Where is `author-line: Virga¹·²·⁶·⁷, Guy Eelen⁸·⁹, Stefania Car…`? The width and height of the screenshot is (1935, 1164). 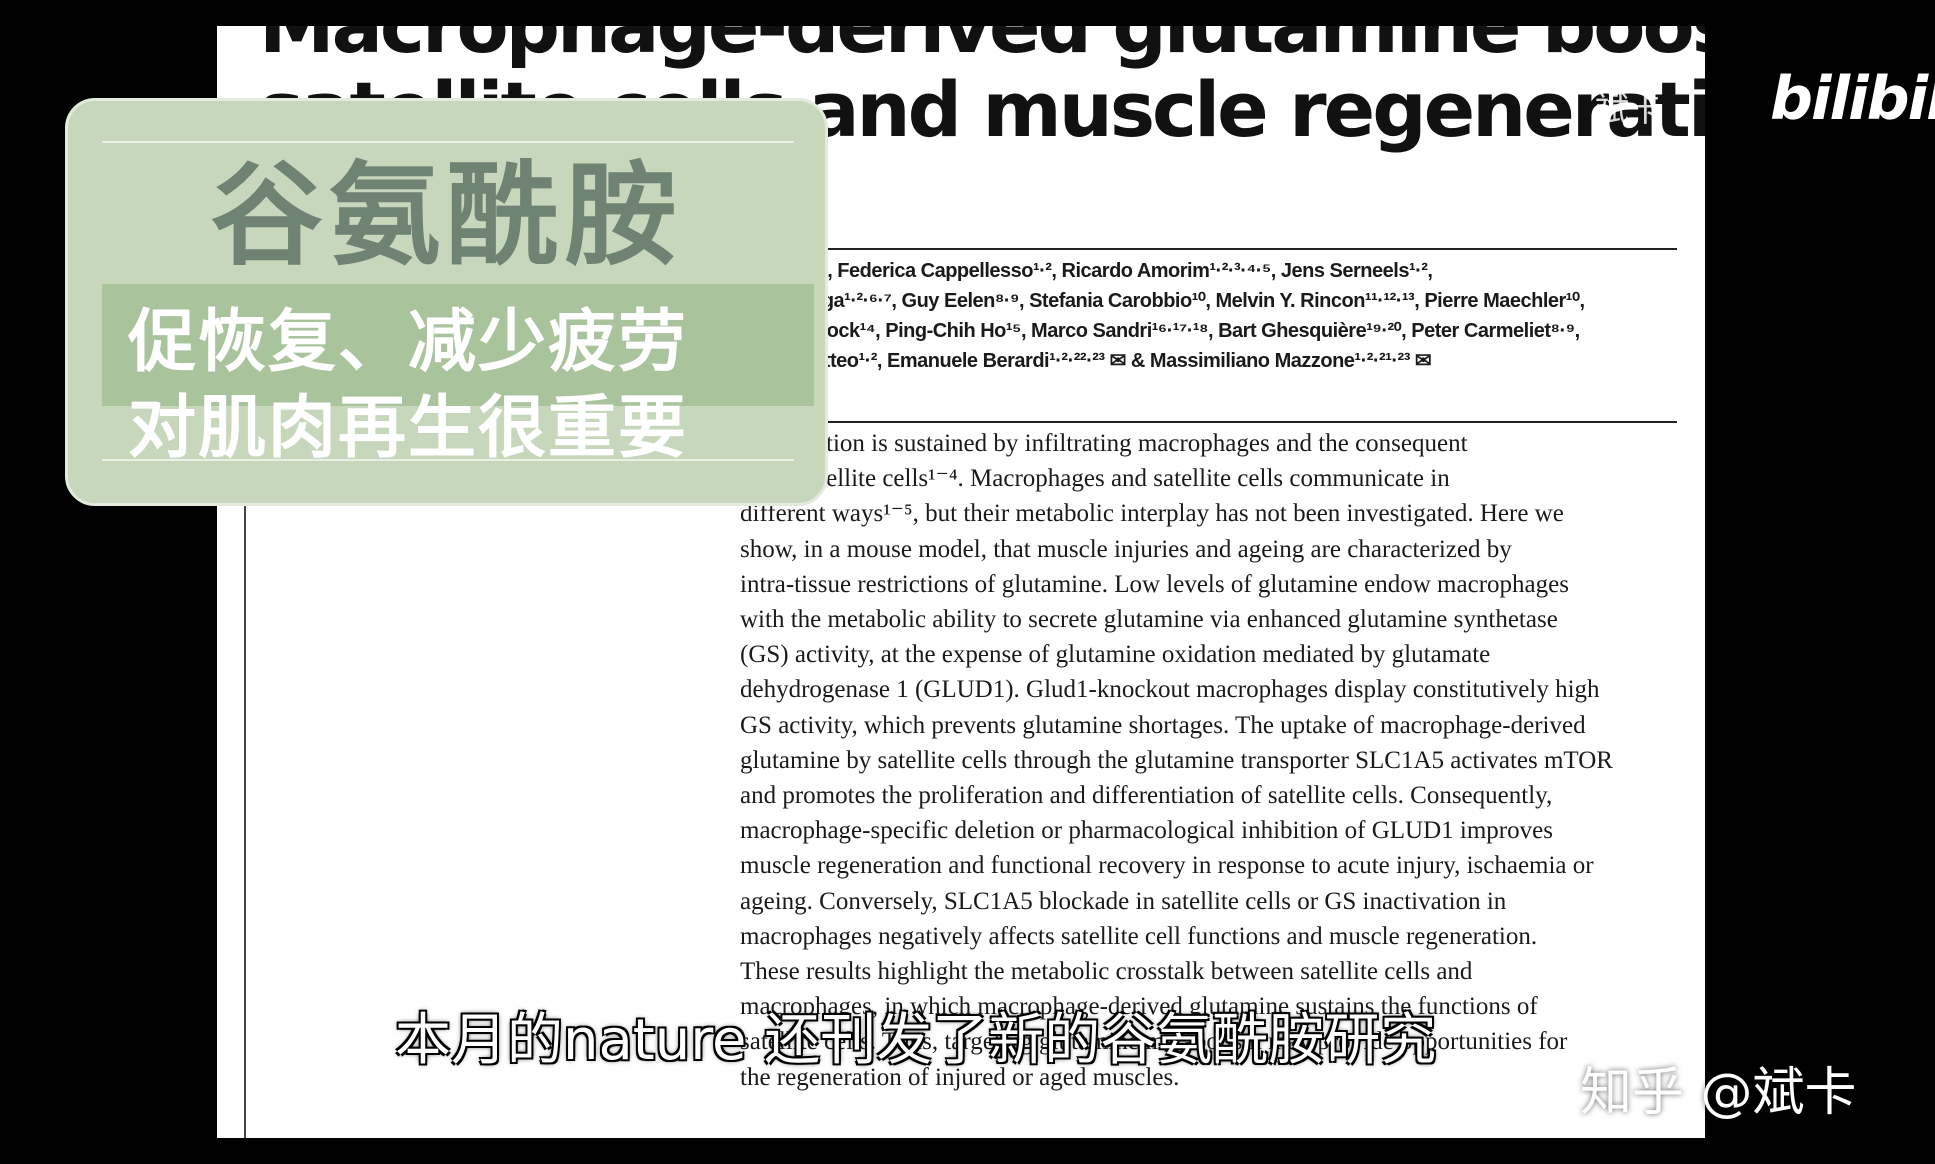
author-line: Virga¹·²·⁶·⁷, Guy Eelen⁸·⁹, Stefania Car… is located at coordinates (1191, 301).